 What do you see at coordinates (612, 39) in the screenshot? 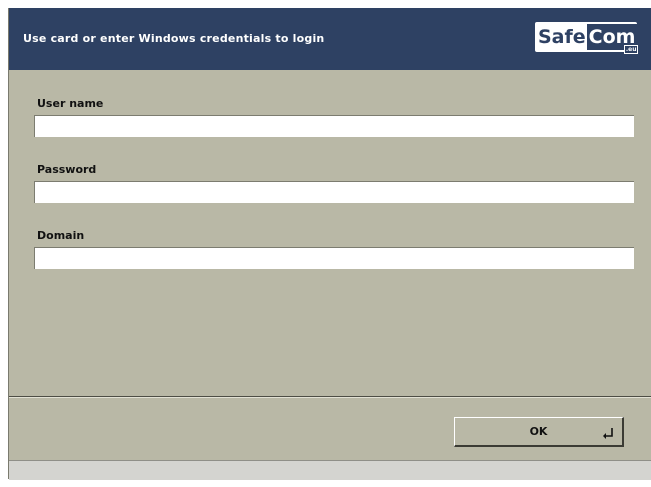
I see `logo-text-com: Com .eu` at bounding box center [612, 39].